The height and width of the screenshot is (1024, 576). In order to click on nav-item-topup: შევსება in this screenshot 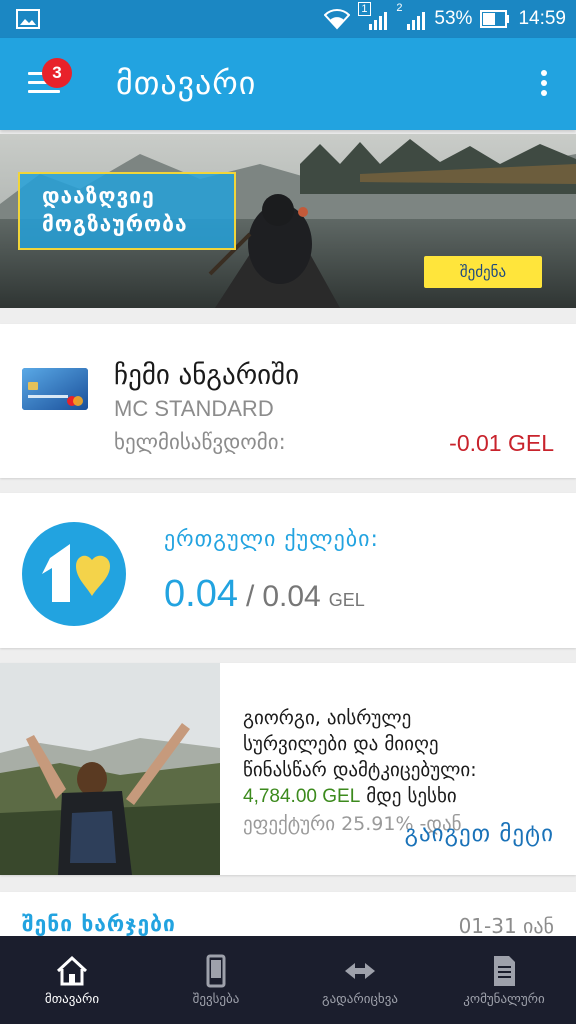, I will do `click(216, 980)`.